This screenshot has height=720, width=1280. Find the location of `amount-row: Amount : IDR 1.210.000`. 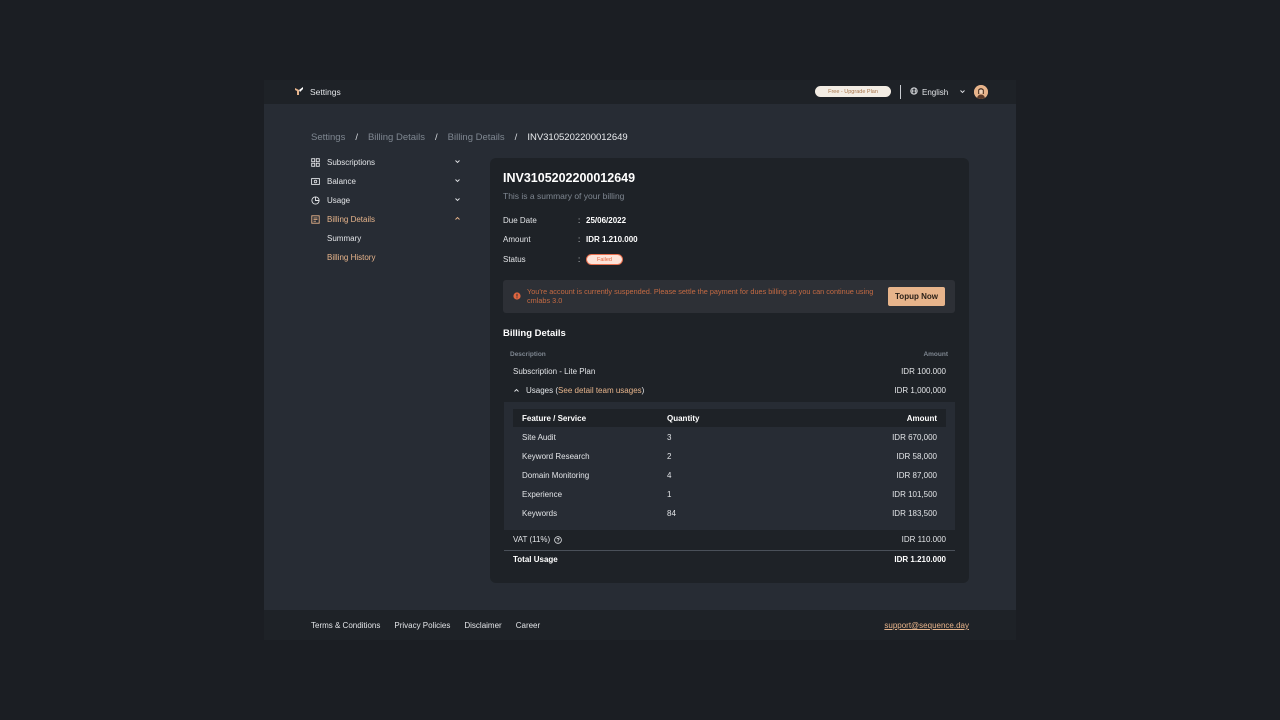

amount-row: Amount : IDR 1.210.000 is located at coordinates (570, 239).